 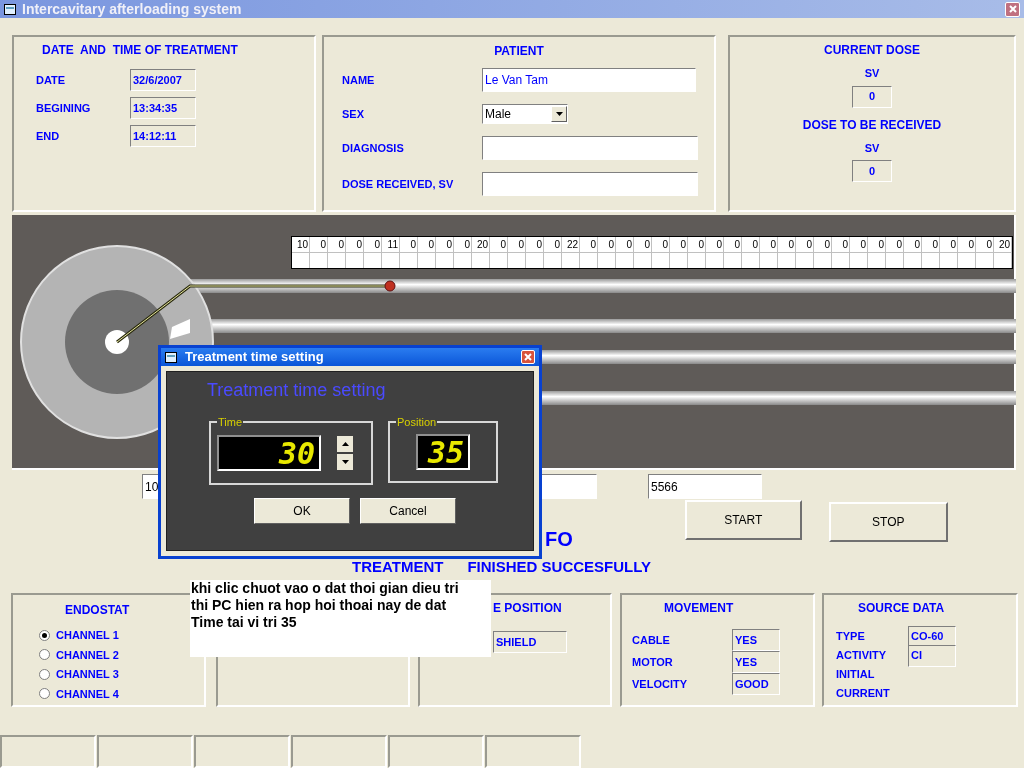 What do you see at coordinates (79, 693) in the screenshot?
I see `channel-radio: CHANNEL 4` at bounding box center [79, 693].